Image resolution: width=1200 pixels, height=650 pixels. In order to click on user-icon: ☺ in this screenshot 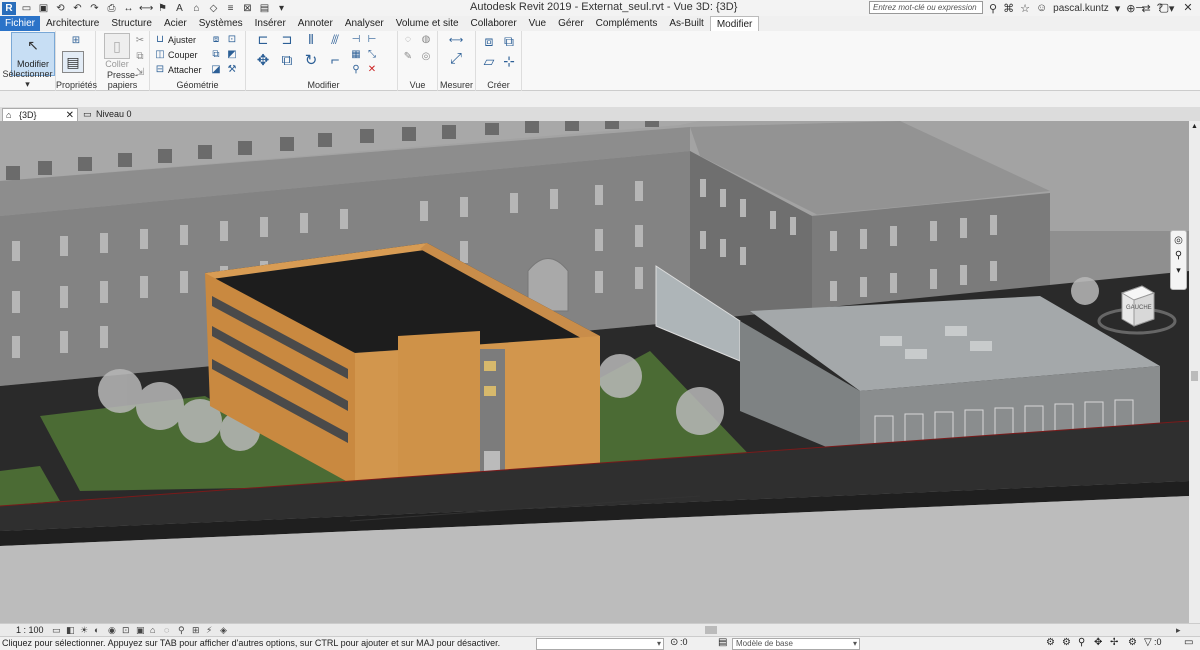, I will do `click(1041, 8)`.